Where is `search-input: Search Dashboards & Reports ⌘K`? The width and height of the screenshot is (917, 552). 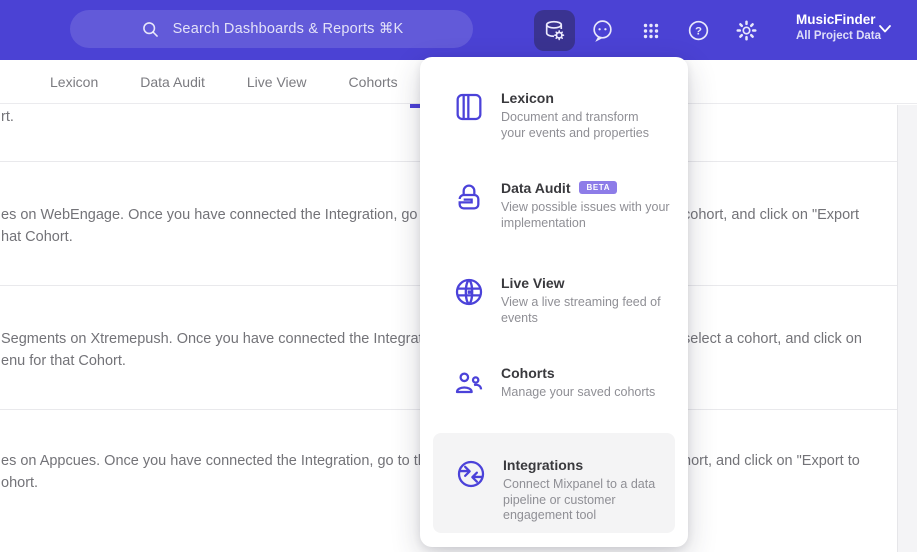 search-input: Search Dashboards & Reports ⌘K is located at coordinates (271, 29).